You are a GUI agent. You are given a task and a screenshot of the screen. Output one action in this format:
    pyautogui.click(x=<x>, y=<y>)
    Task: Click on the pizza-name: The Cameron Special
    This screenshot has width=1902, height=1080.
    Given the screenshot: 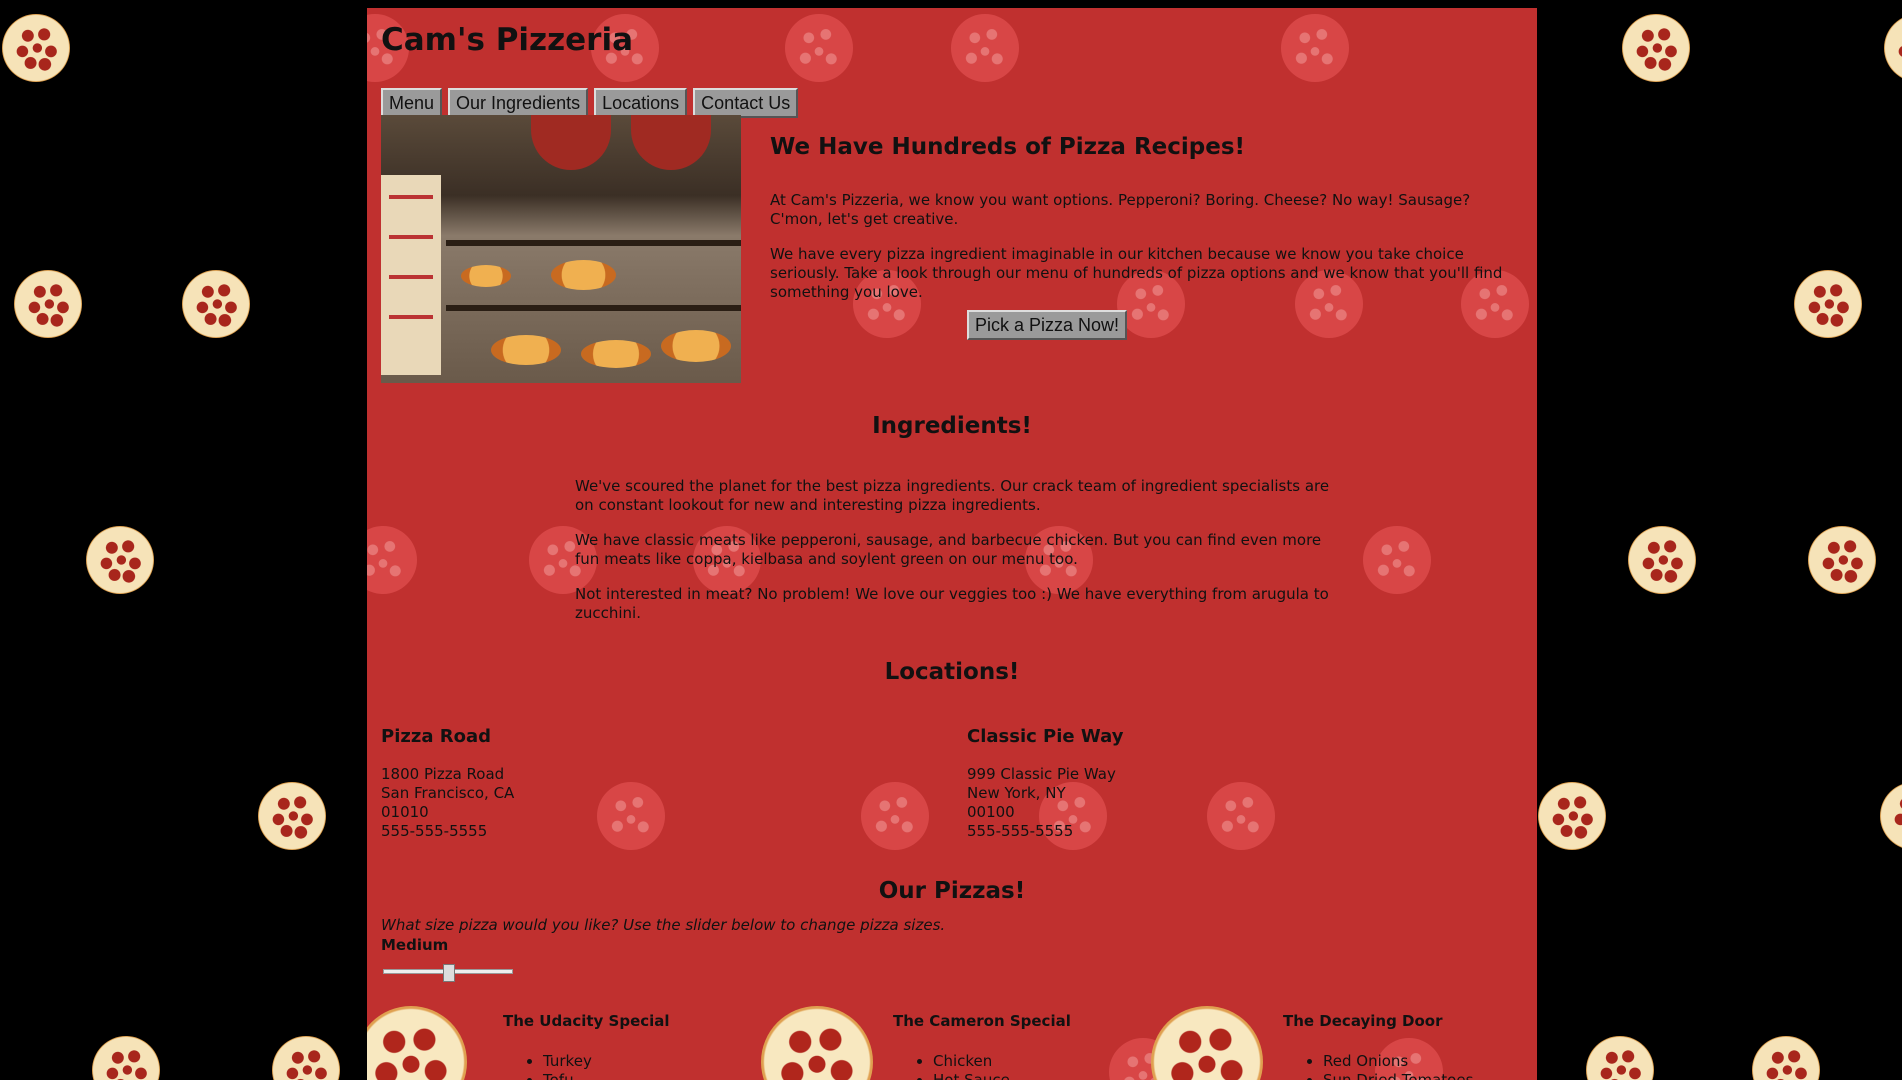 What is the action you would take?
    pyautogui.click(x=982, y=1021)
    